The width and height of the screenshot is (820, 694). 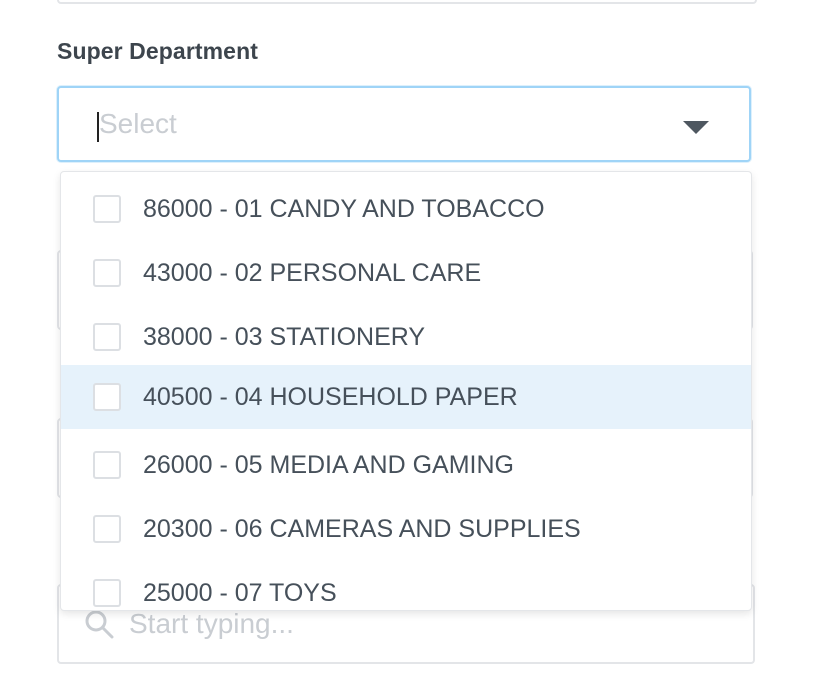 What do you see at coordinates (406, 585) in the screenshot?
I see `dropdown-option: 25000 - 07 TOYS` at bounding box center [406, 585].